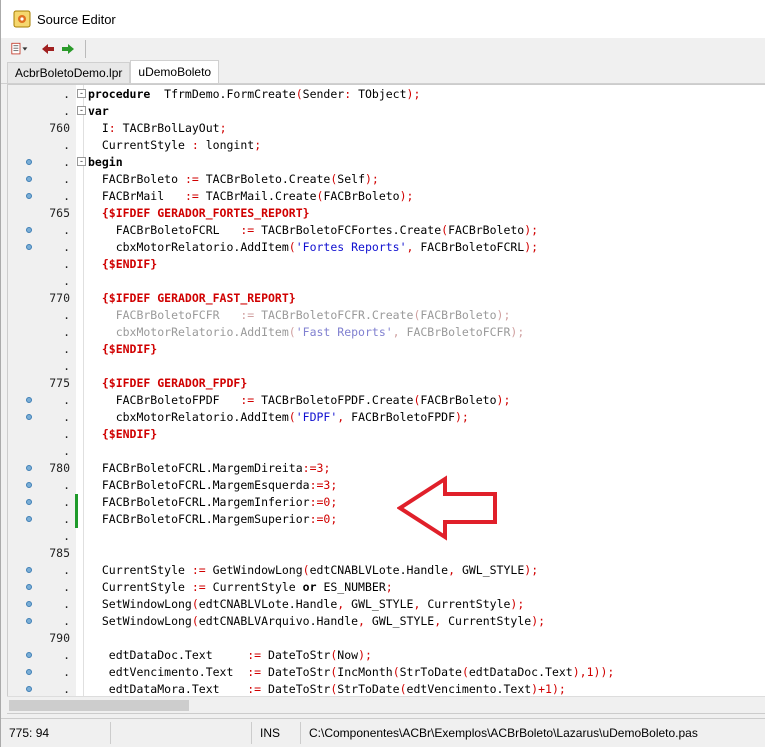  What do you see at coordinates (59, 128) in the screenshot?
I see `line-number: 760` at bounding box center [59, 128].